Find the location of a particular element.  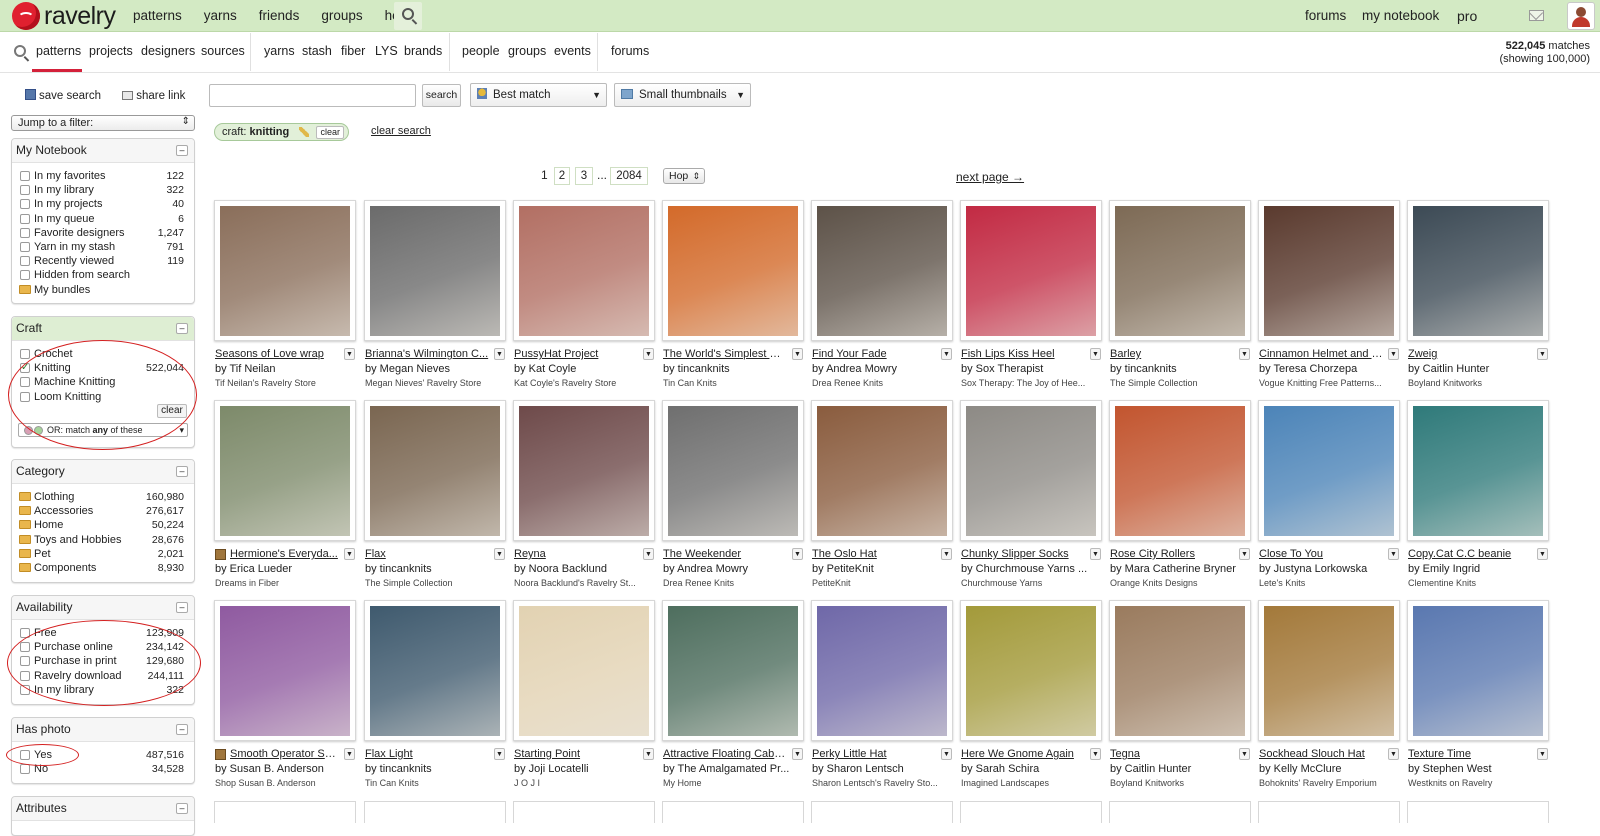

pencil-icon is located at coordinates (304, 132).